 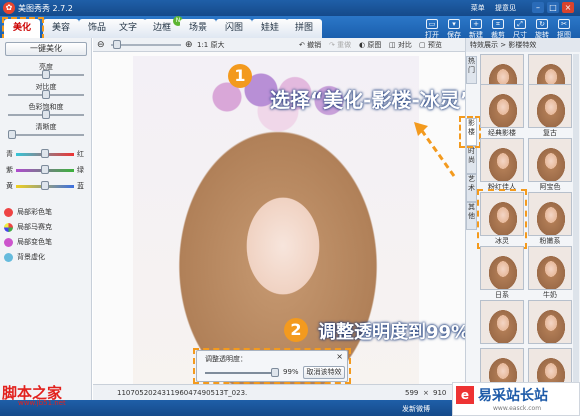 What do you see at coordinates (434, 45) in the screenshot?
I see `preview-label: 预览` at bounding box center [434, 45].